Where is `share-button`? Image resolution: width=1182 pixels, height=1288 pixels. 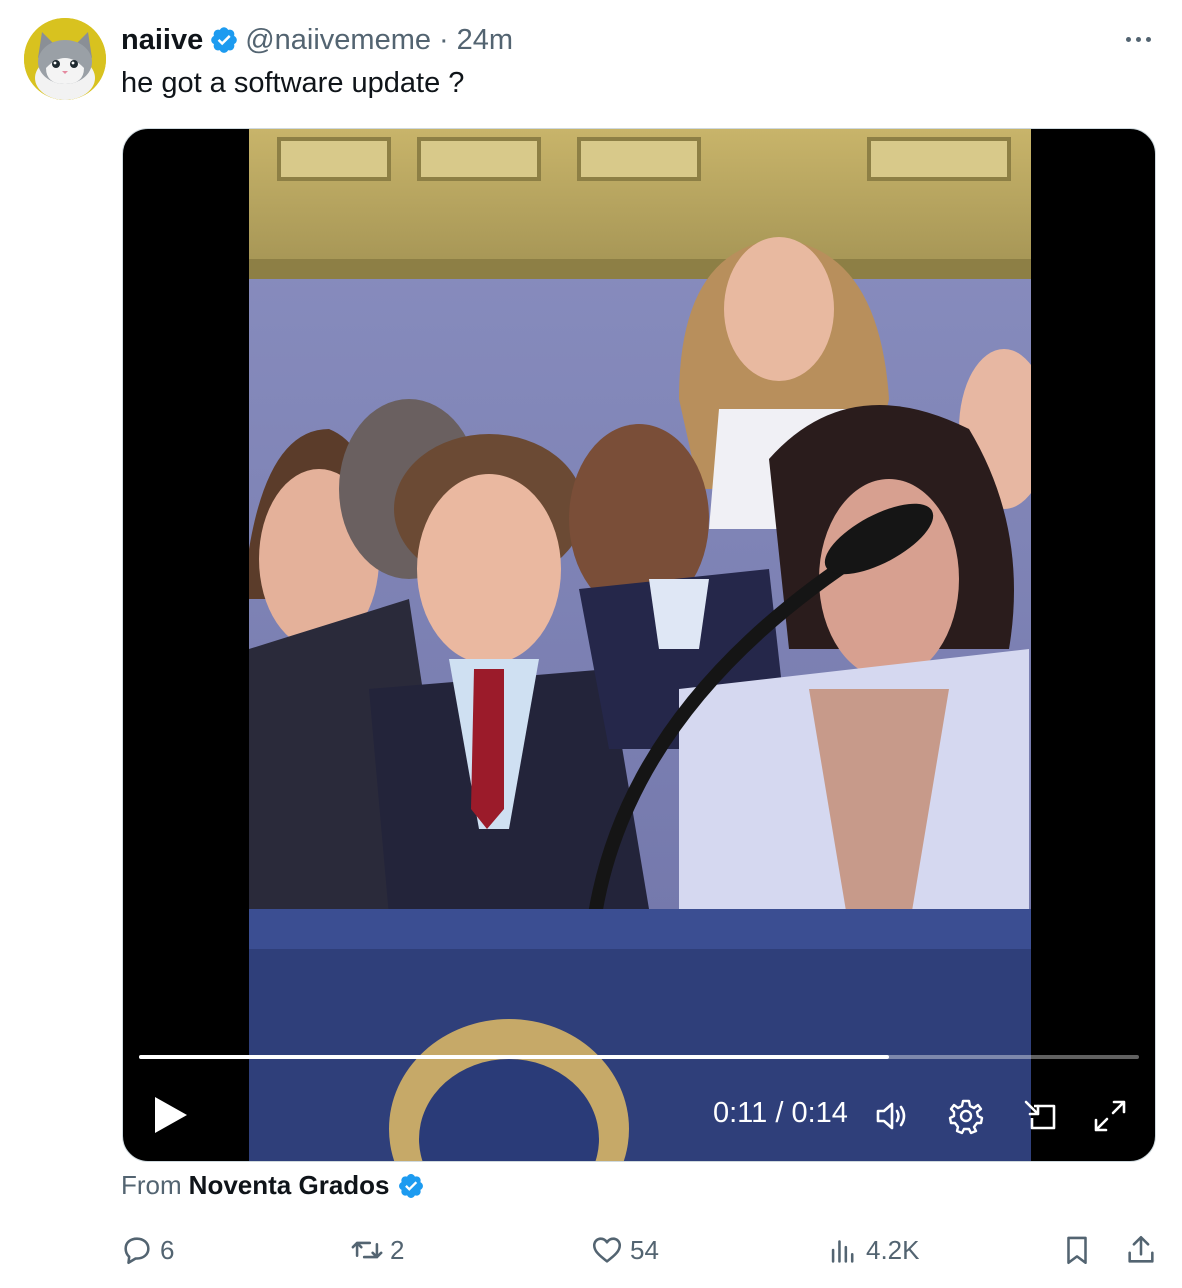 share-button is located at coordinates (1144, 1250).